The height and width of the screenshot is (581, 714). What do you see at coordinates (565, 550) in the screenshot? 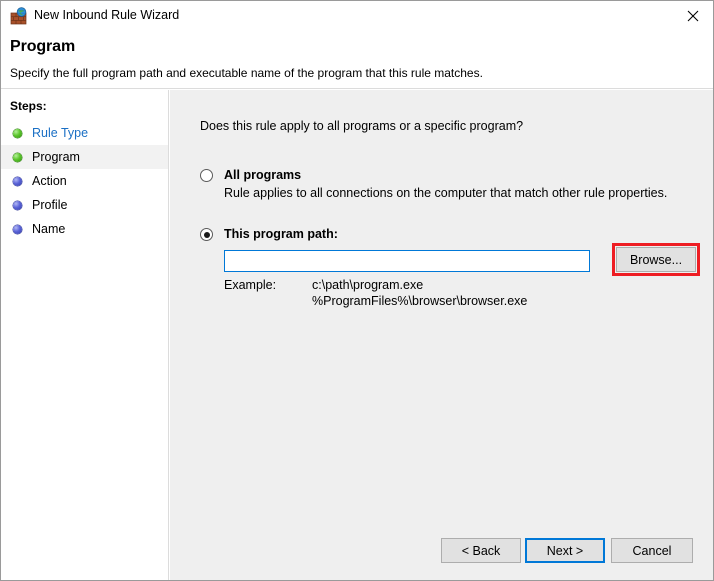
I see `next-button: Next >` at bounding box center [565, 550].